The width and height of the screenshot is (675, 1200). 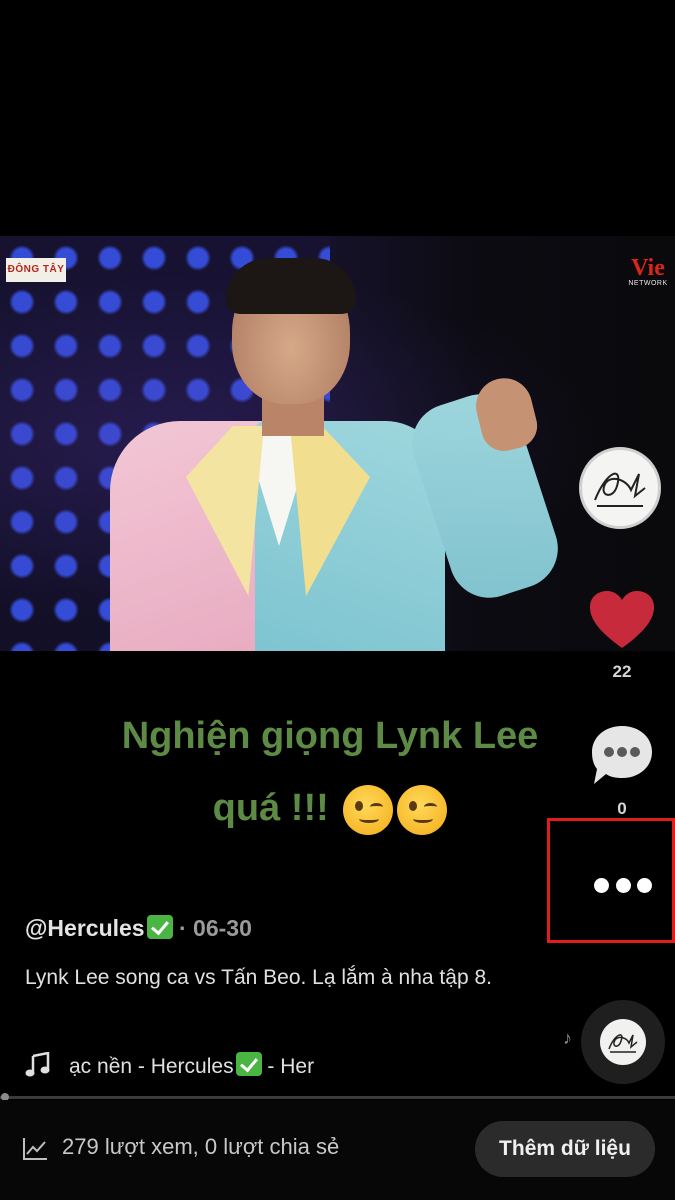 I want to click on comment-count: 0, so click(x=622, y=808).